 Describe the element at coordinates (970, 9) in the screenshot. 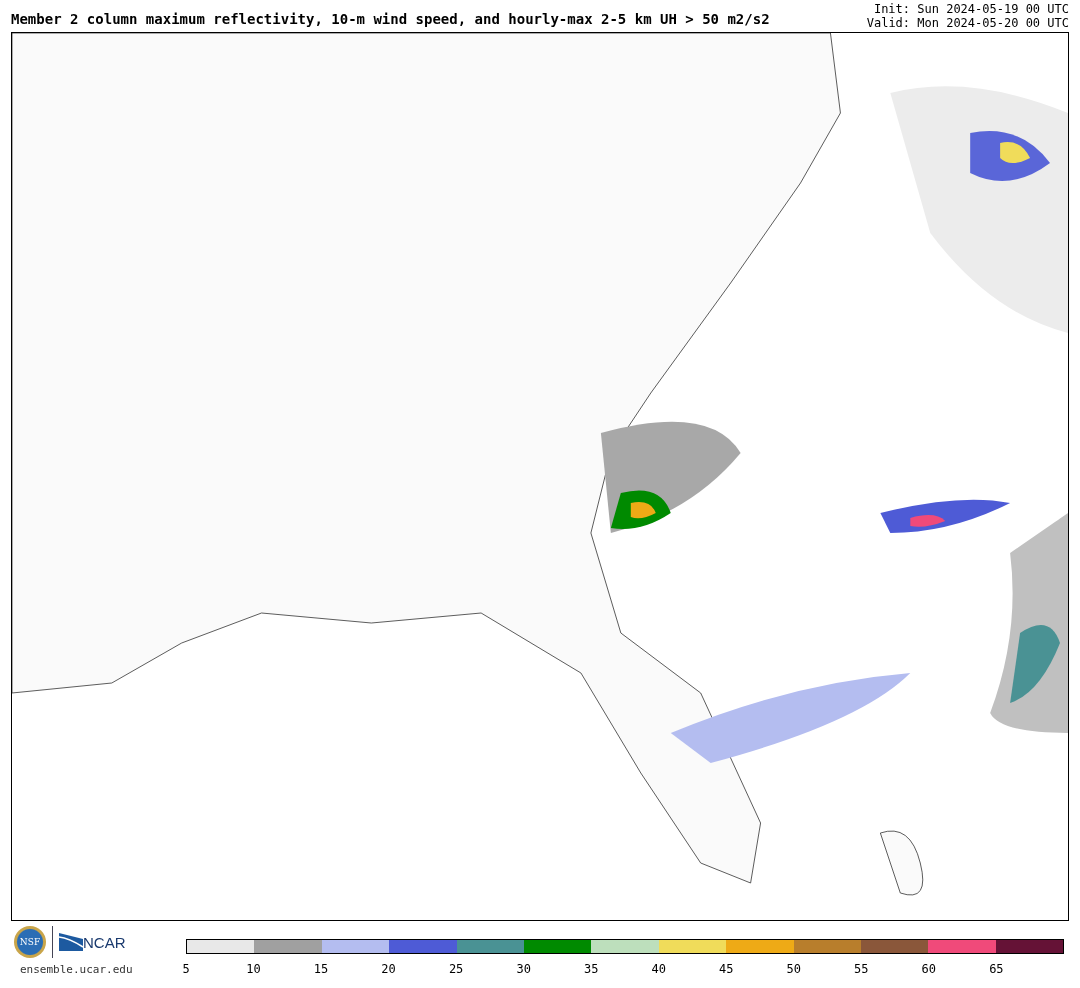

I see `init-time: Init: Sun 2024-05-19 00 UTC` at that location.